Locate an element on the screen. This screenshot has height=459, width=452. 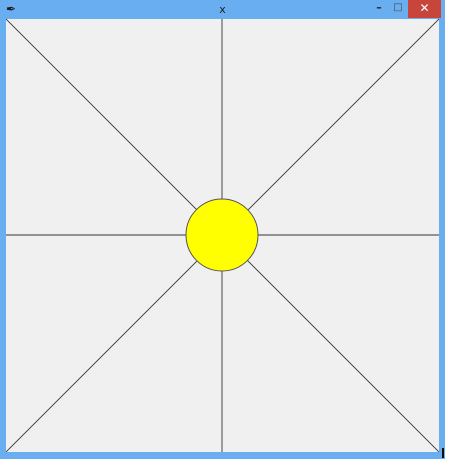
maximize-button: □ is located at coordinates (398, 9).